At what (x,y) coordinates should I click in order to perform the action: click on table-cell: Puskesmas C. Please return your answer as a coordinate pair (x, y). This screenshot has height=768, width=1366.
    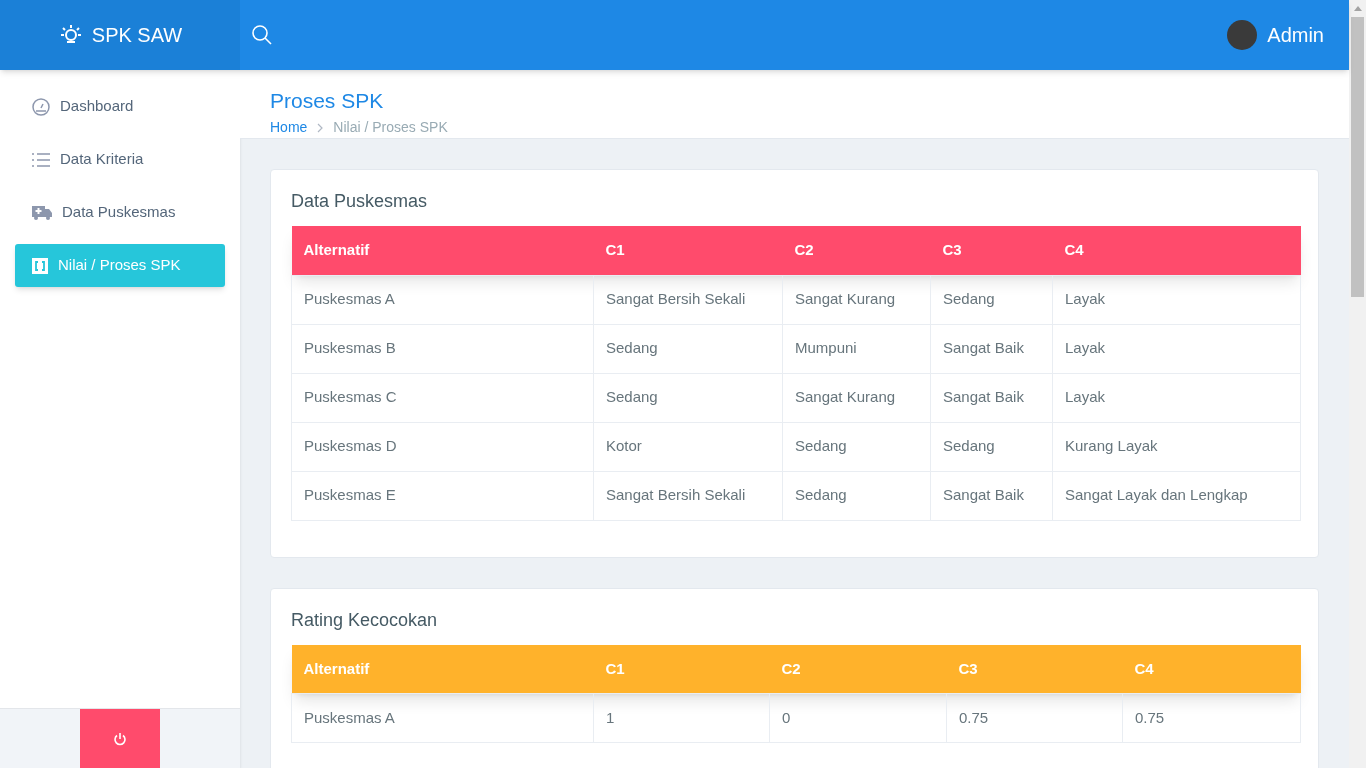
    Looking at the image, I should click on (442, 397).